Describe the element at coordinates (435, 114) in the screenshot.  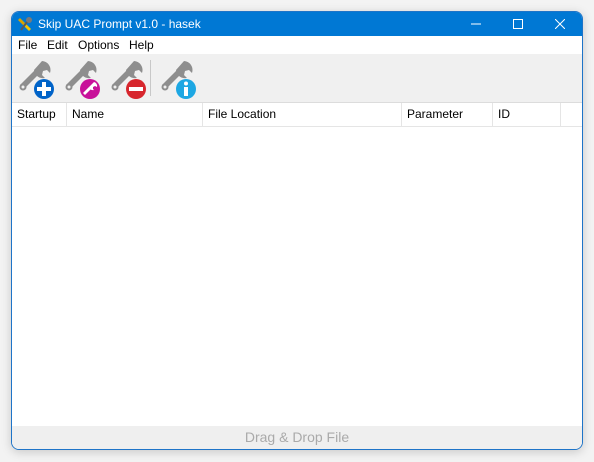
I see `column-label: Parameter` at that location.